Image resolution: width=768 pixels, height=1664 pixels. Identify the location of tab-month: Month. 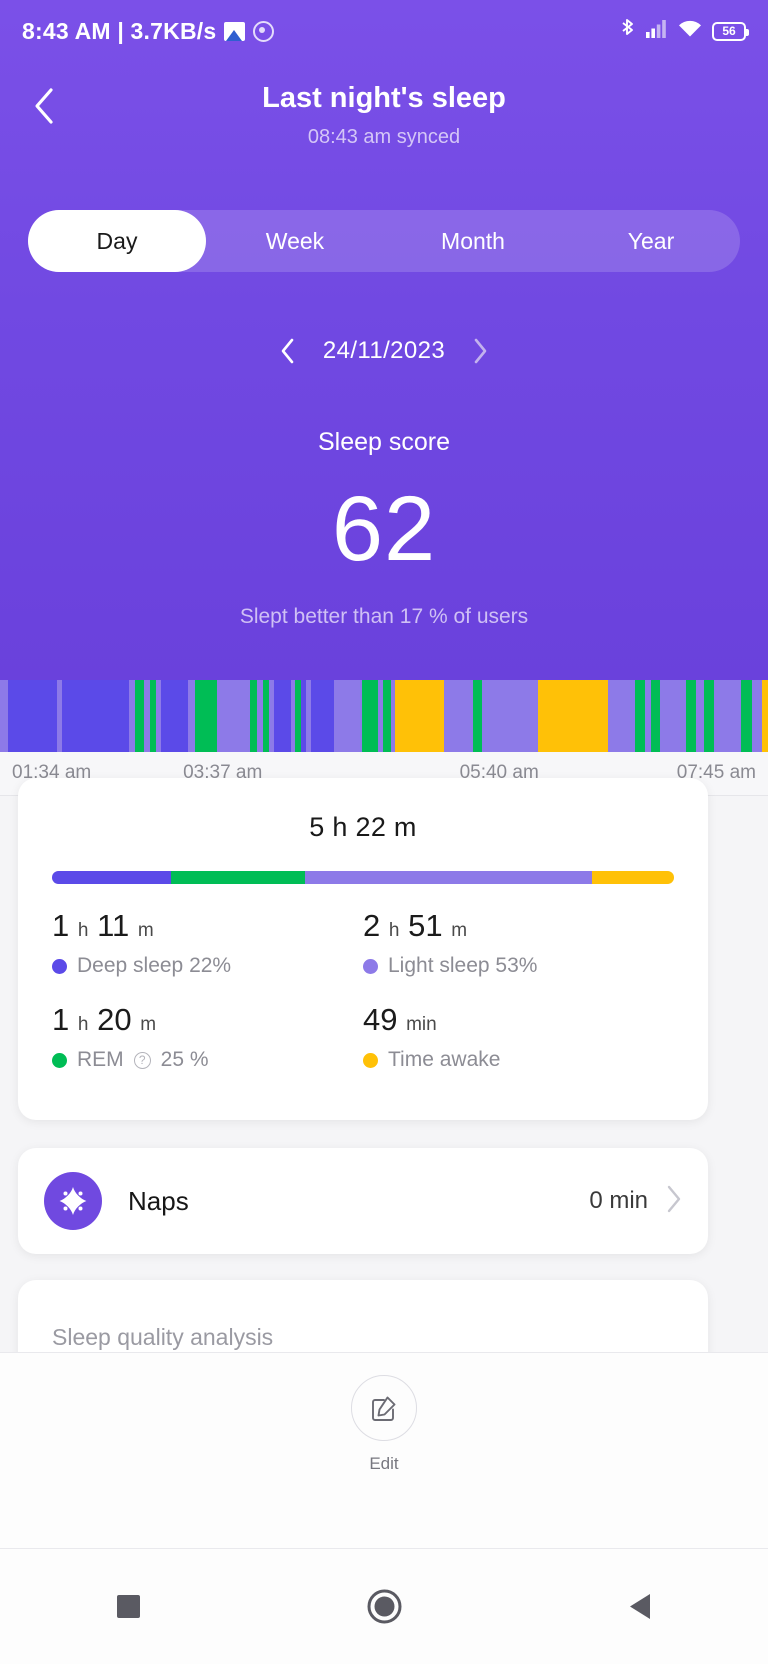
(473, 241).